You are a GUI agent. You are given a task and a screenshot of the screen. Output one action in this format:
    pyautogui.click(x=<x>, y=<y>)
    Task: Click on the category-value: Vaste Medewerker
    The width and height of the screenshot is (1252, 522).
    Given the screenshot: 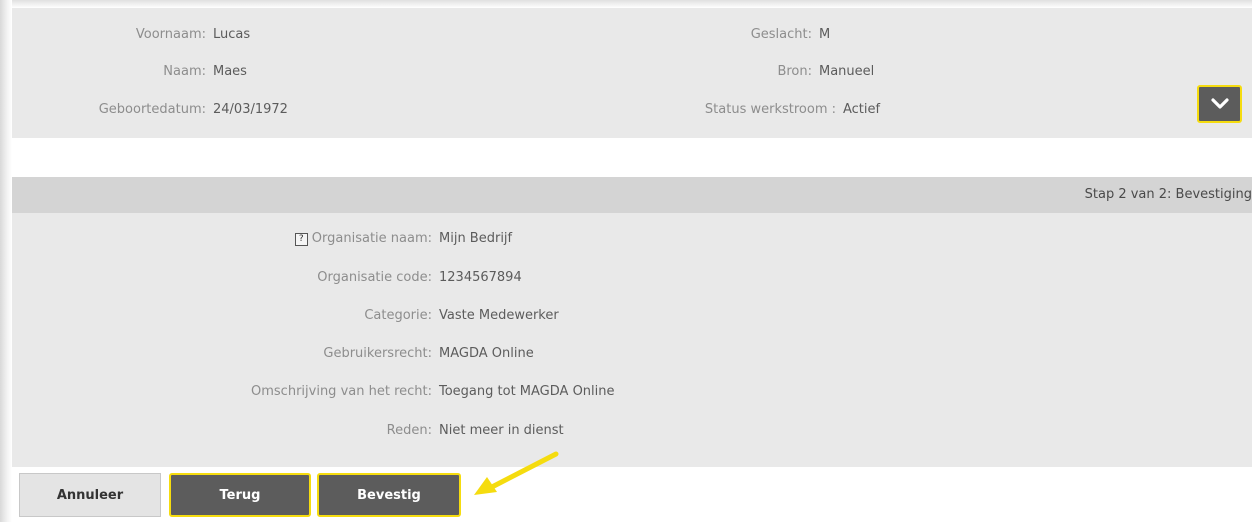 What is the action you would take?
    pyautogui.click(x=499, y=315)
    